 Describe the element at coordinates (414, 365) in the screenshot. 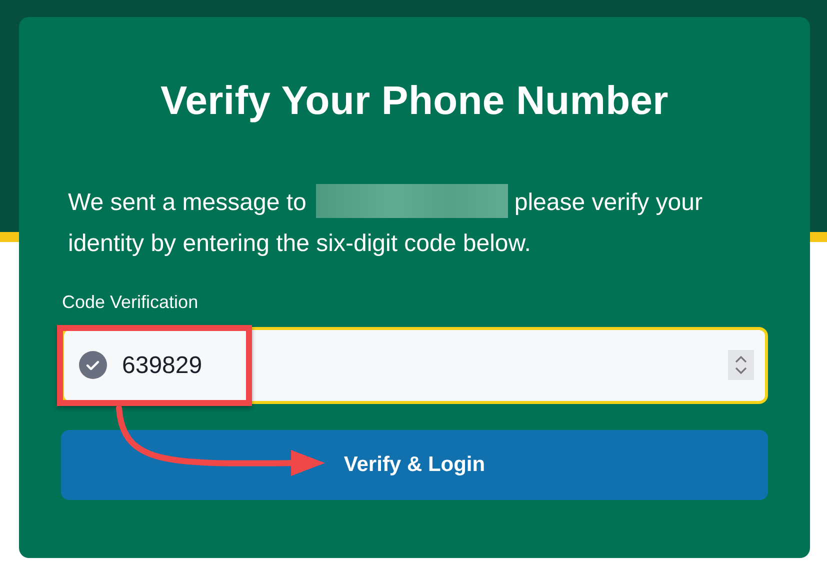

I see `code-input-field: 639829` at that location.